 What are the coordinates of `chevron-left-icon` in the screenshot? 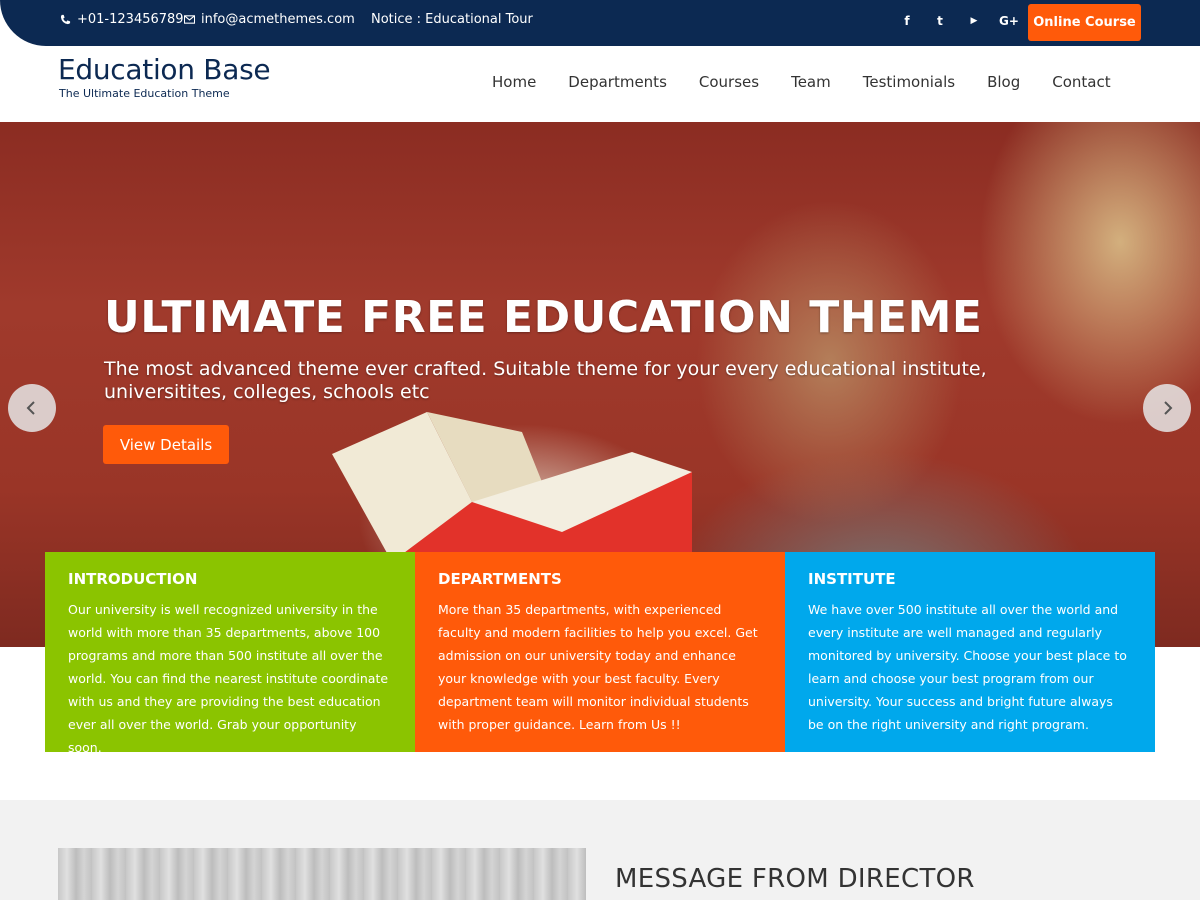 It's located at (30, 408).